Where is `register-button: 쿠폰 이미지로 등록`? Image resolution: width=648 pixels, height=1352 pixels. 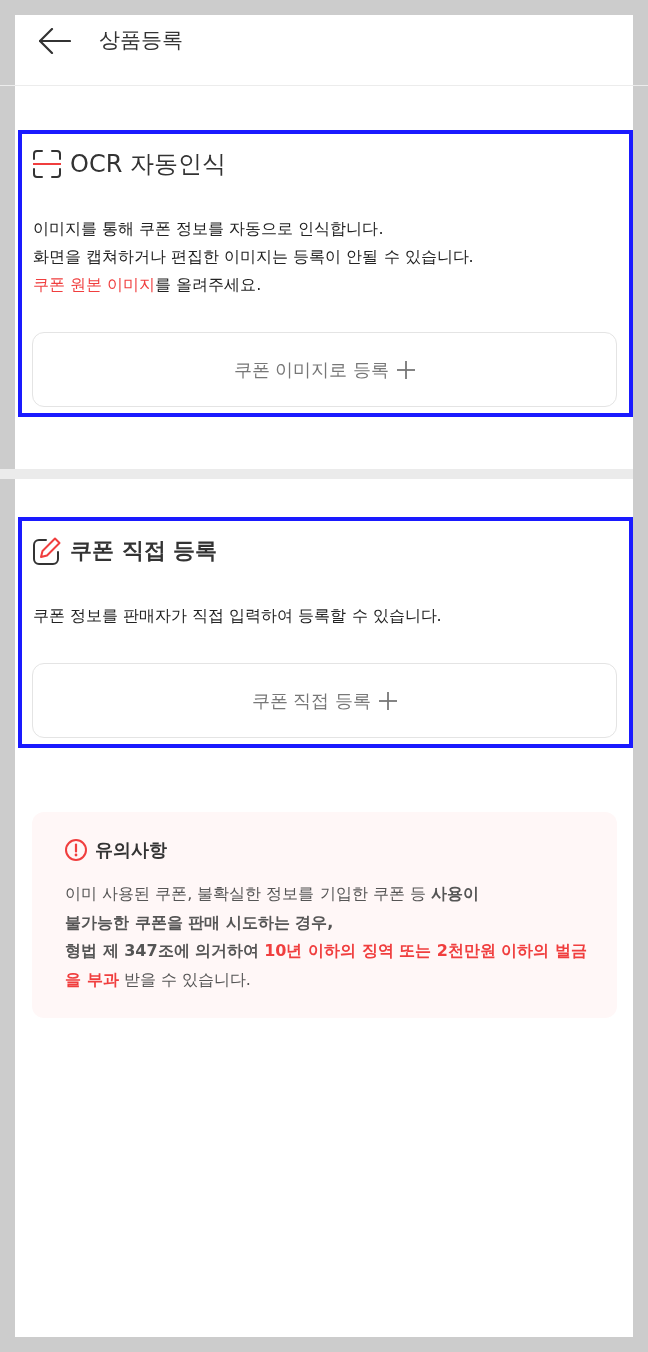
register-button: 쿠폰 이미지로 등록 is located at coordinates (324, 369).